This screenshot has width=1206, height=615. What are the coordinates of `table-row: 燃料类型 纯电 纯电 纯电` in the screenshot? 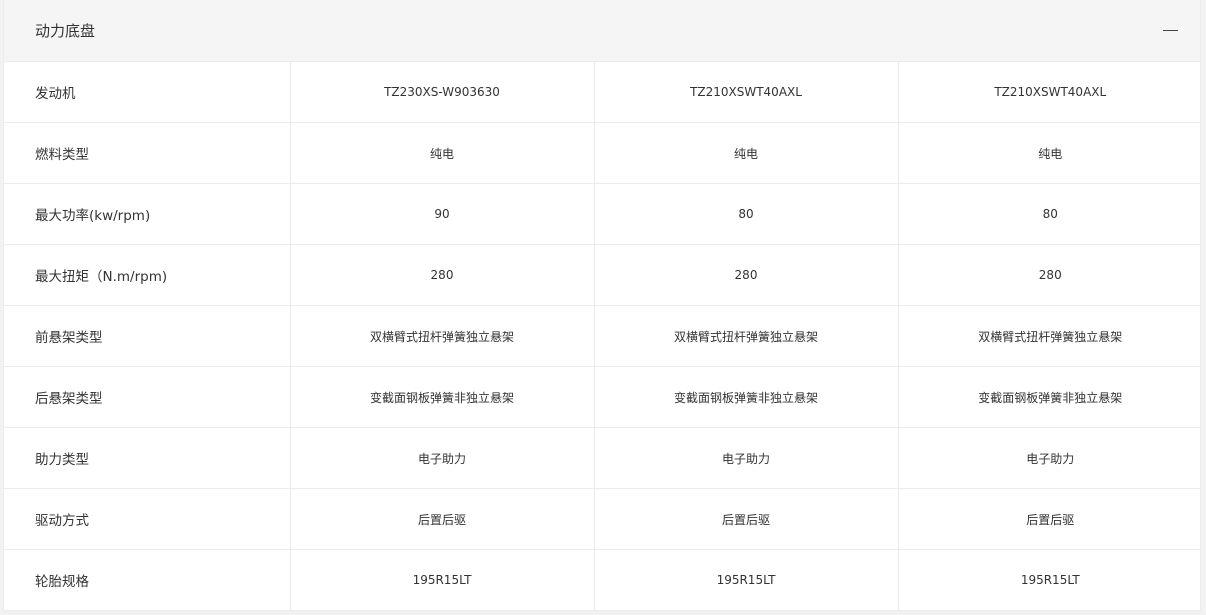 It's located at (603, 153).